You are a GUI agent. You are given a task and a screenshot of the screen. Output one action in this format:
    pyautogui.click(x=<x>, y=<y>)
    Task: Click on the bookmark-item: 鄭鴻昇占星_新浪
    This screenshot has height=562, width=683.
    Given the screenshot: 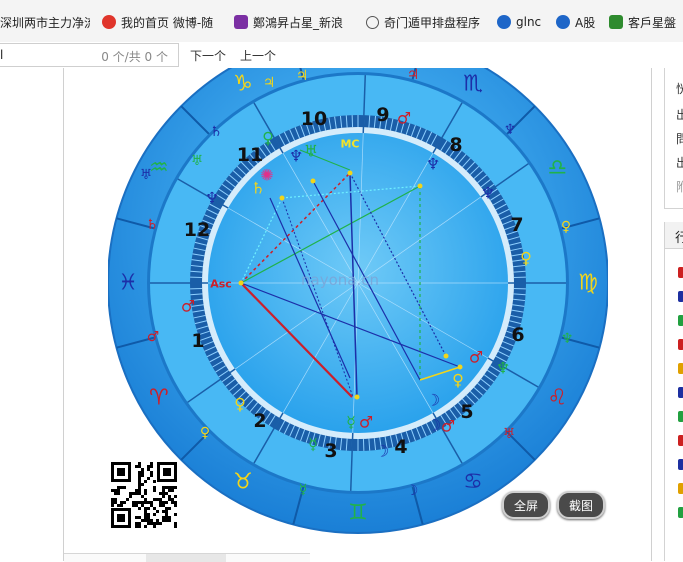 What is the action you would take?
    pyautogui.click(x=294, y=22)
    